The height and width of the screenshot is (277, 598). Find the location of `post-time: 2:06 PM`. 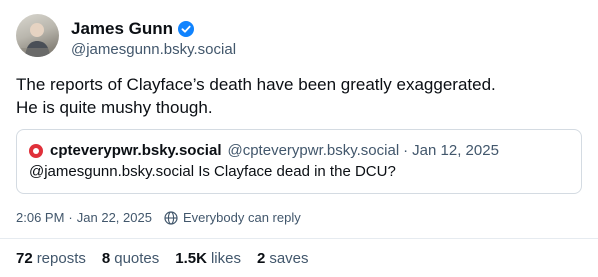

post-time: 2:06 PM is located at coordinates (40, 217).